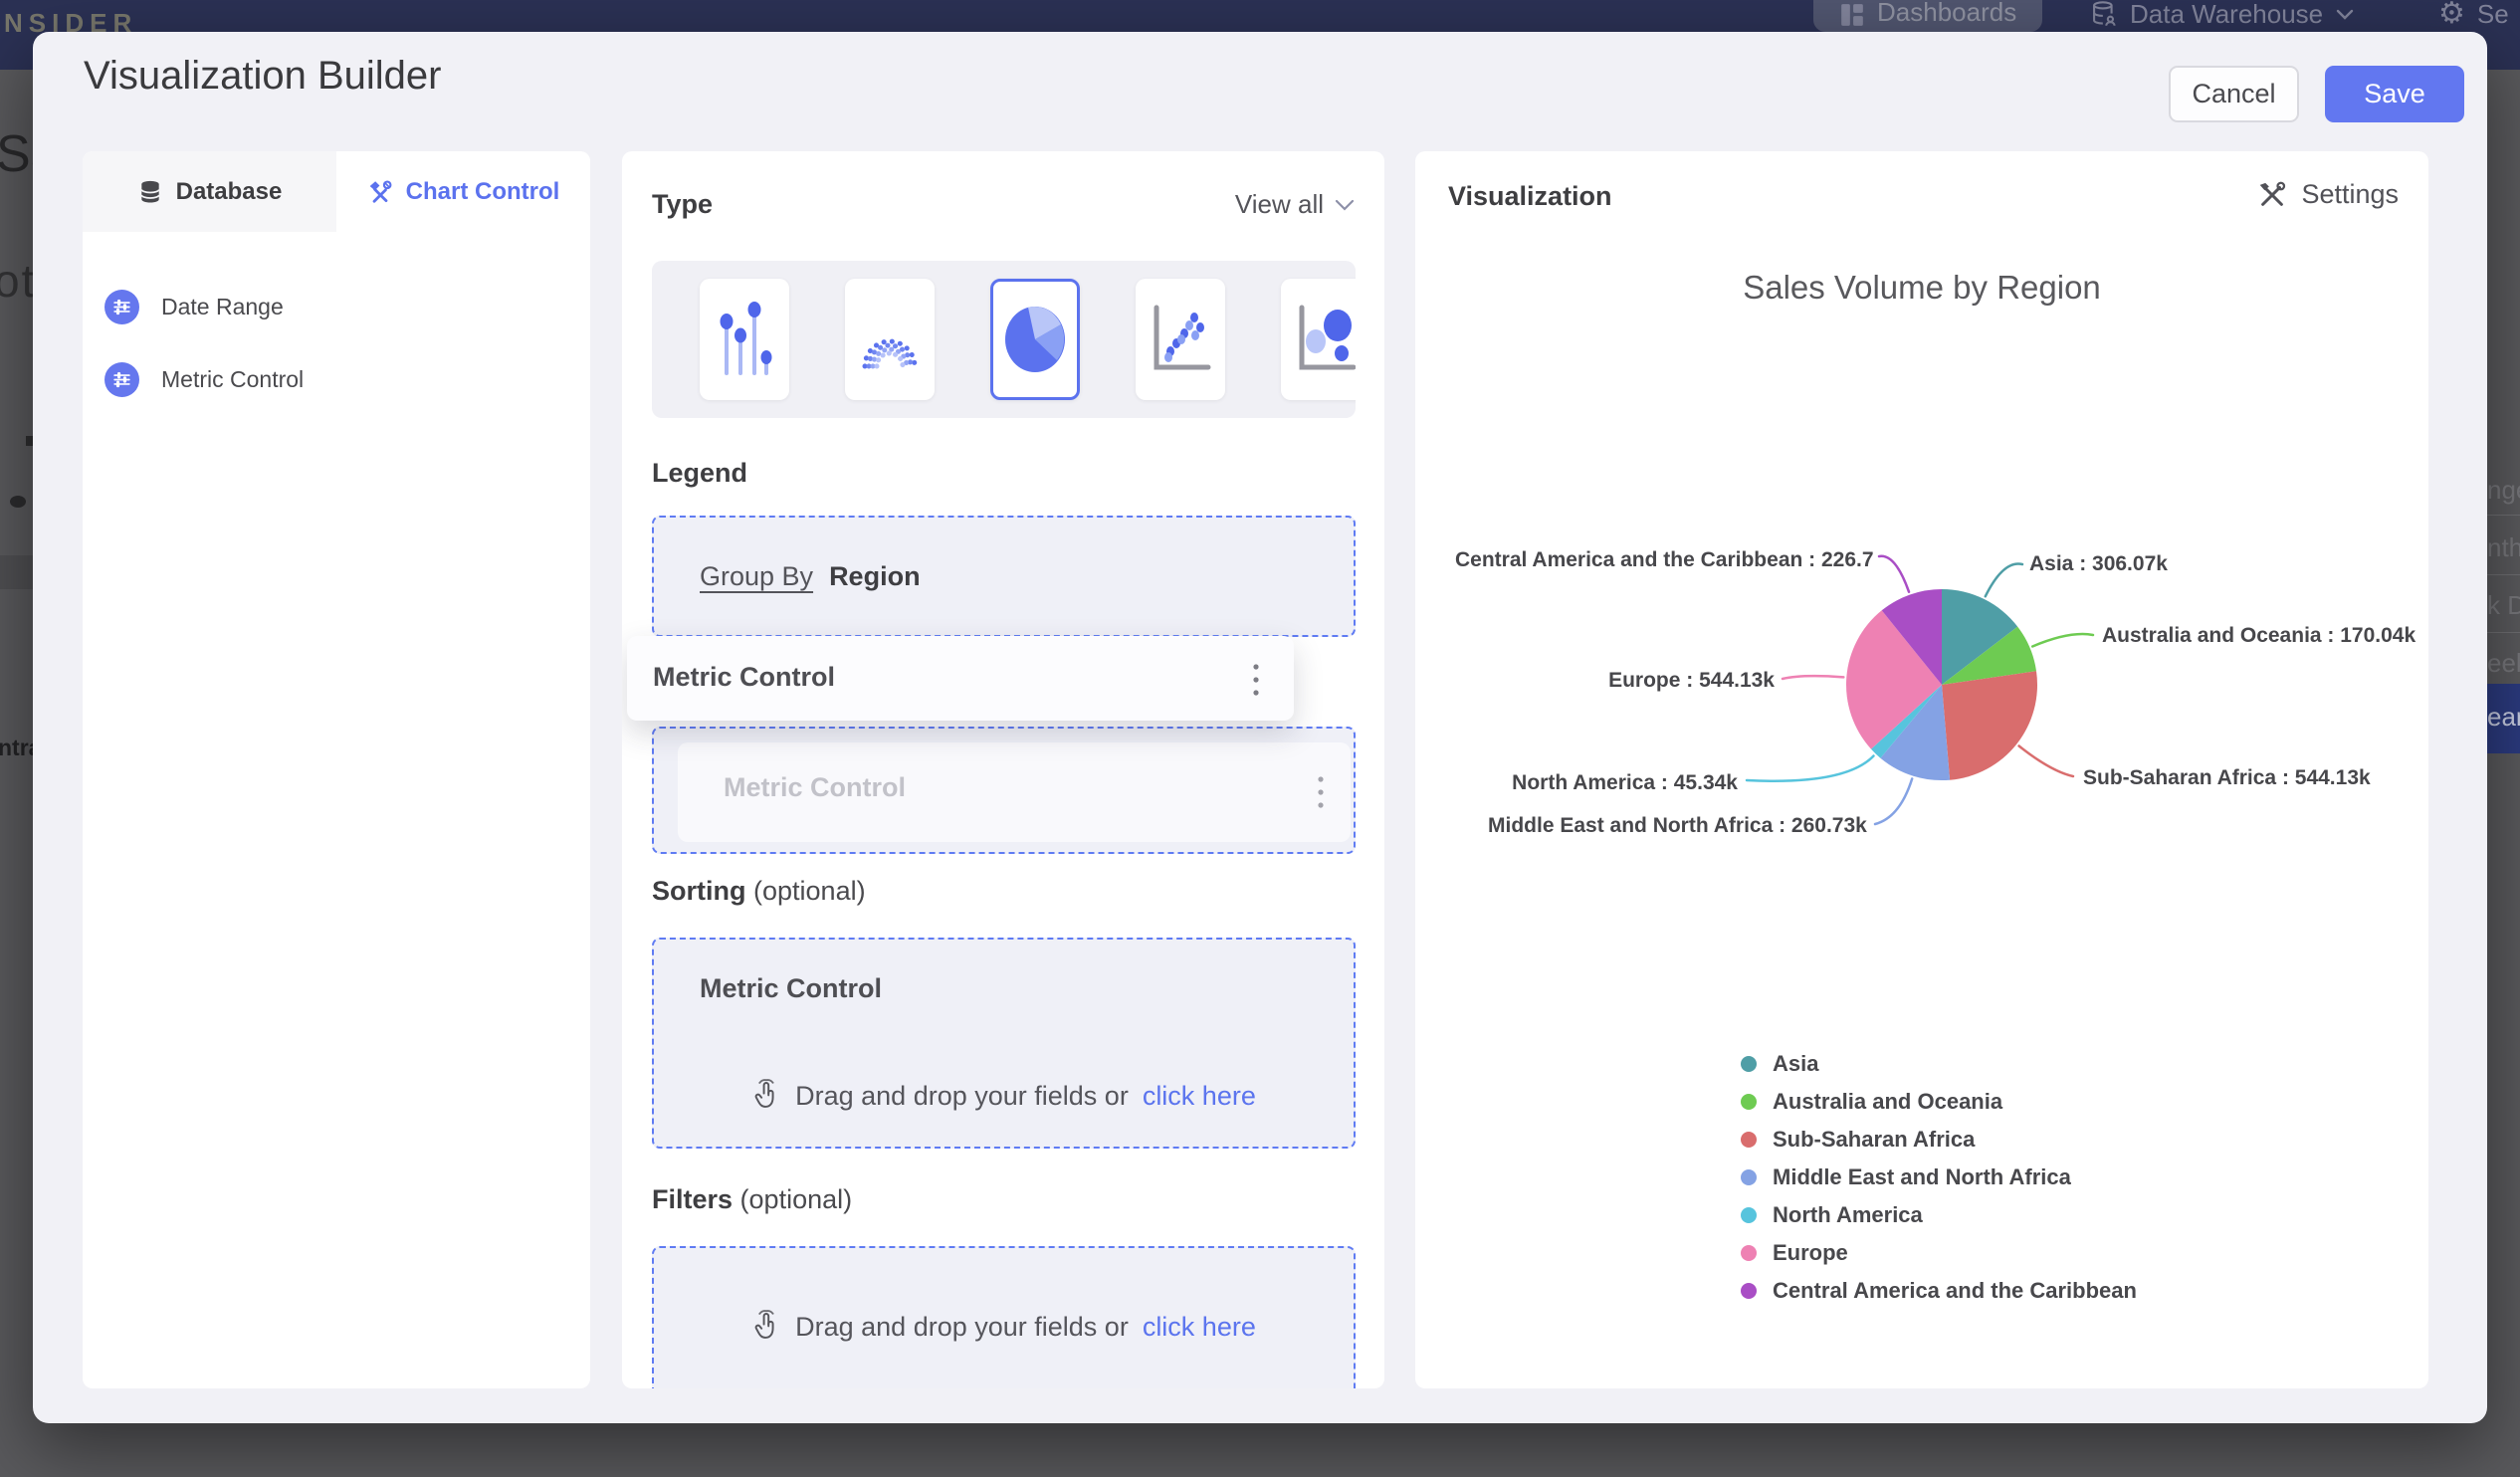 The image size is (2520, 1477). Describe the element at coordinates (2503, 605) in the screenshot. I see `menu-item-fragment: k D` at that location.